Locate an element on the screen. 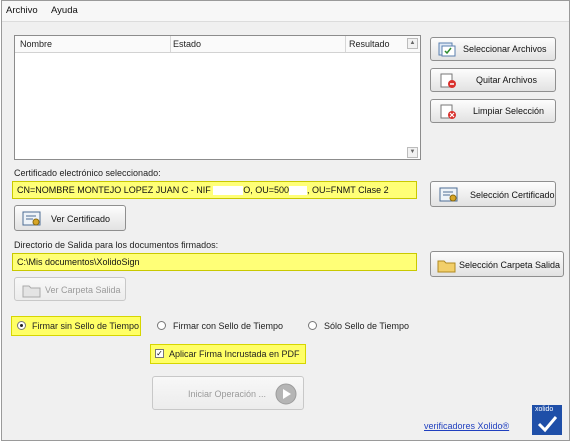  select-certificate-button: Selección Certificado is located at coordinates (493, 194).